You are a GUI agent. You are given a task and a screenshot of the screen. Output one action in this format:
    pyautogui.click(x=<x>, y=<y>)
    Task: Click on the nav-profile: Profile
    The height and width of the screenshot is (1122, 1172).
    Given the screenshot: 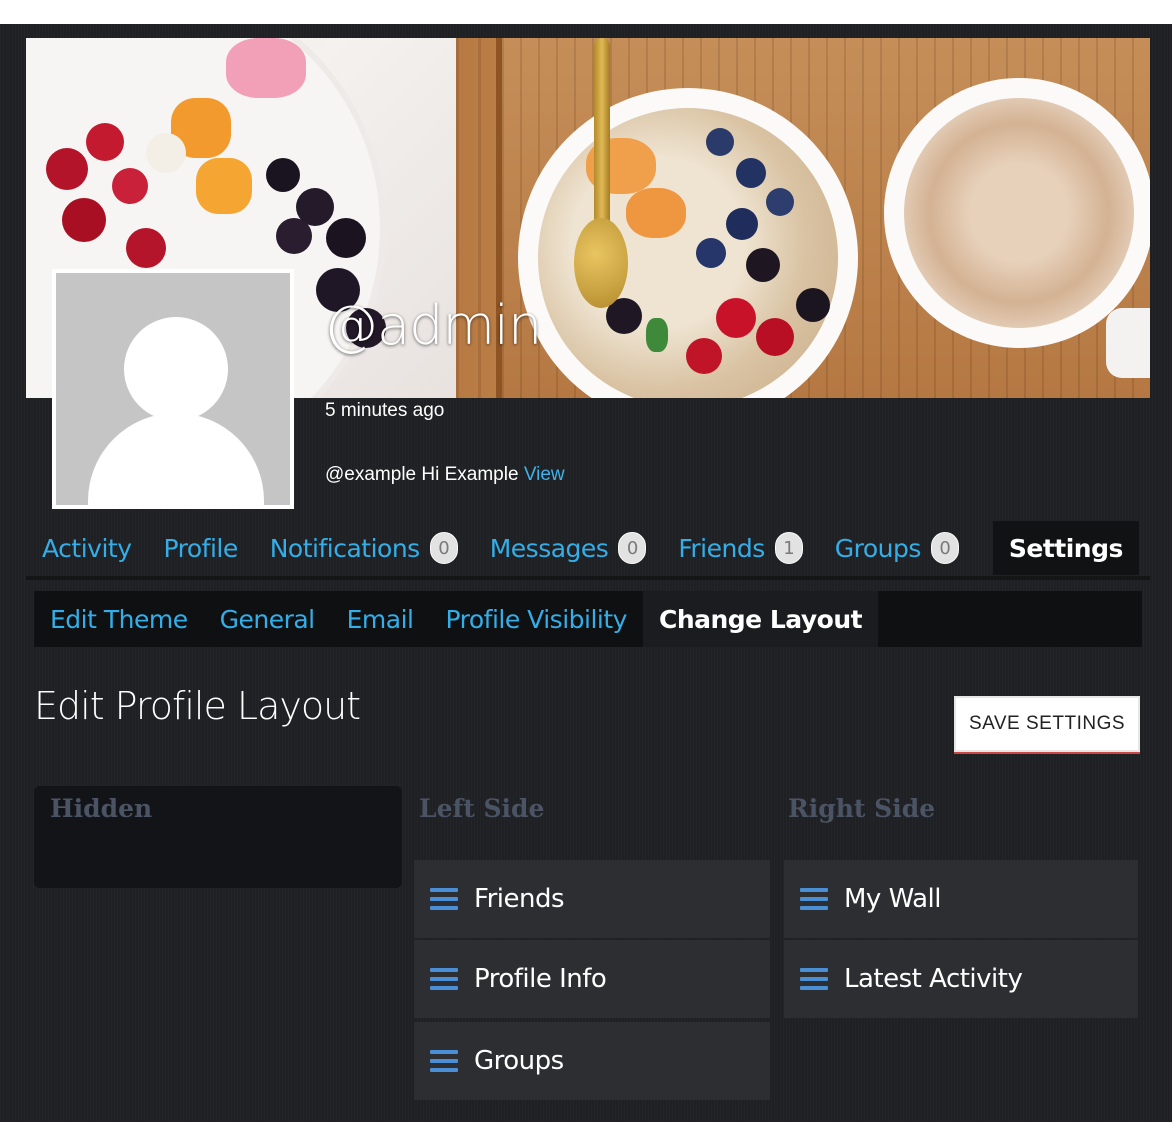 What is the action you would take?
    pyautogui.click(x=201, y=548)
    